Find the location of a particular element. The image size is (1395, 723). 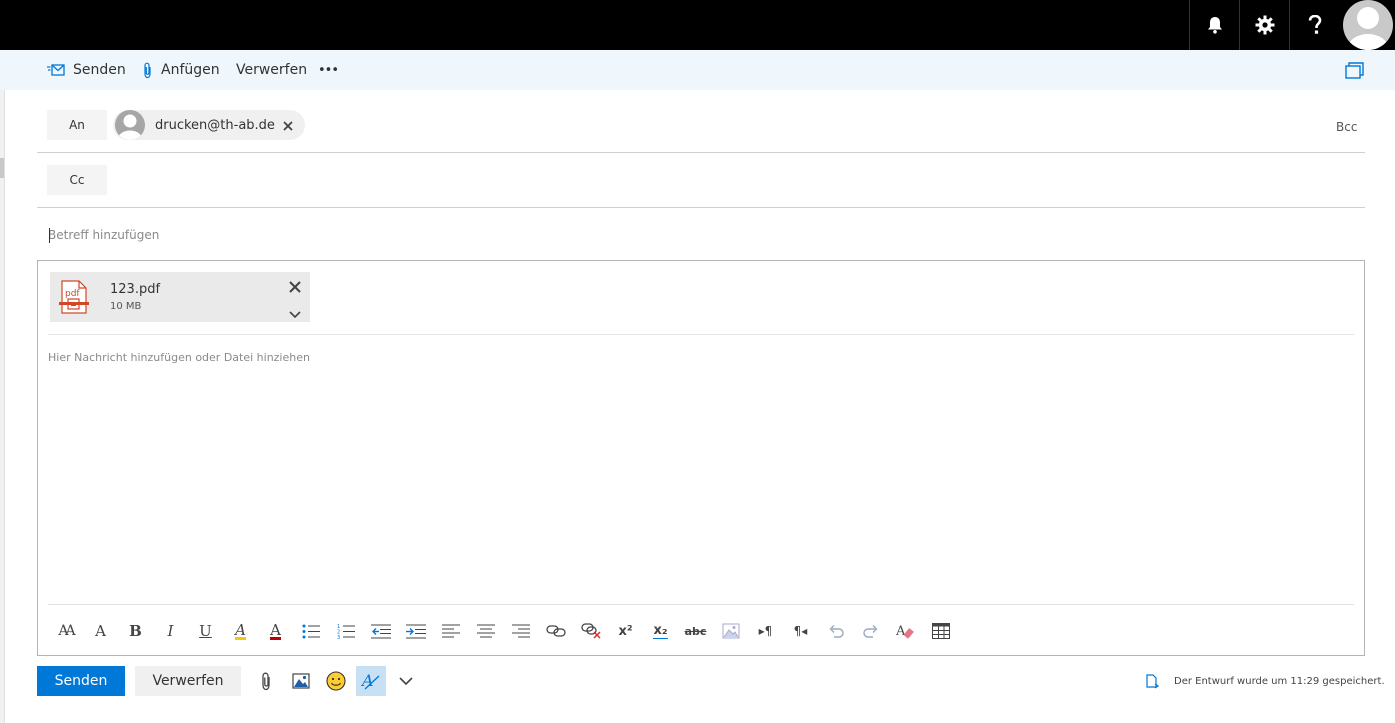

insert-link-button is located at coordinates (555, 631).